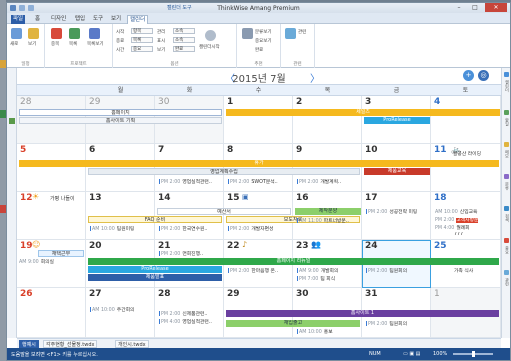  Describe the element at coordinates (397, 171) in the screenshot. I see `event-bar: 제품교육` at that location.